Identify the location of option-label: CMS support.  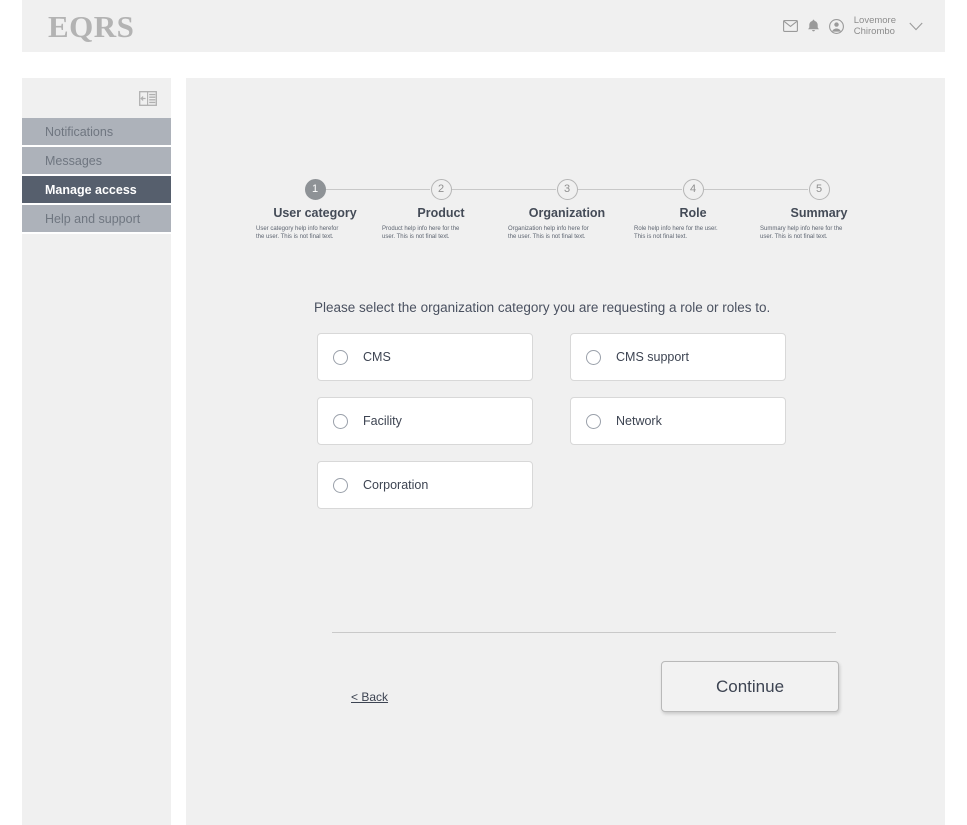
(652, 357).